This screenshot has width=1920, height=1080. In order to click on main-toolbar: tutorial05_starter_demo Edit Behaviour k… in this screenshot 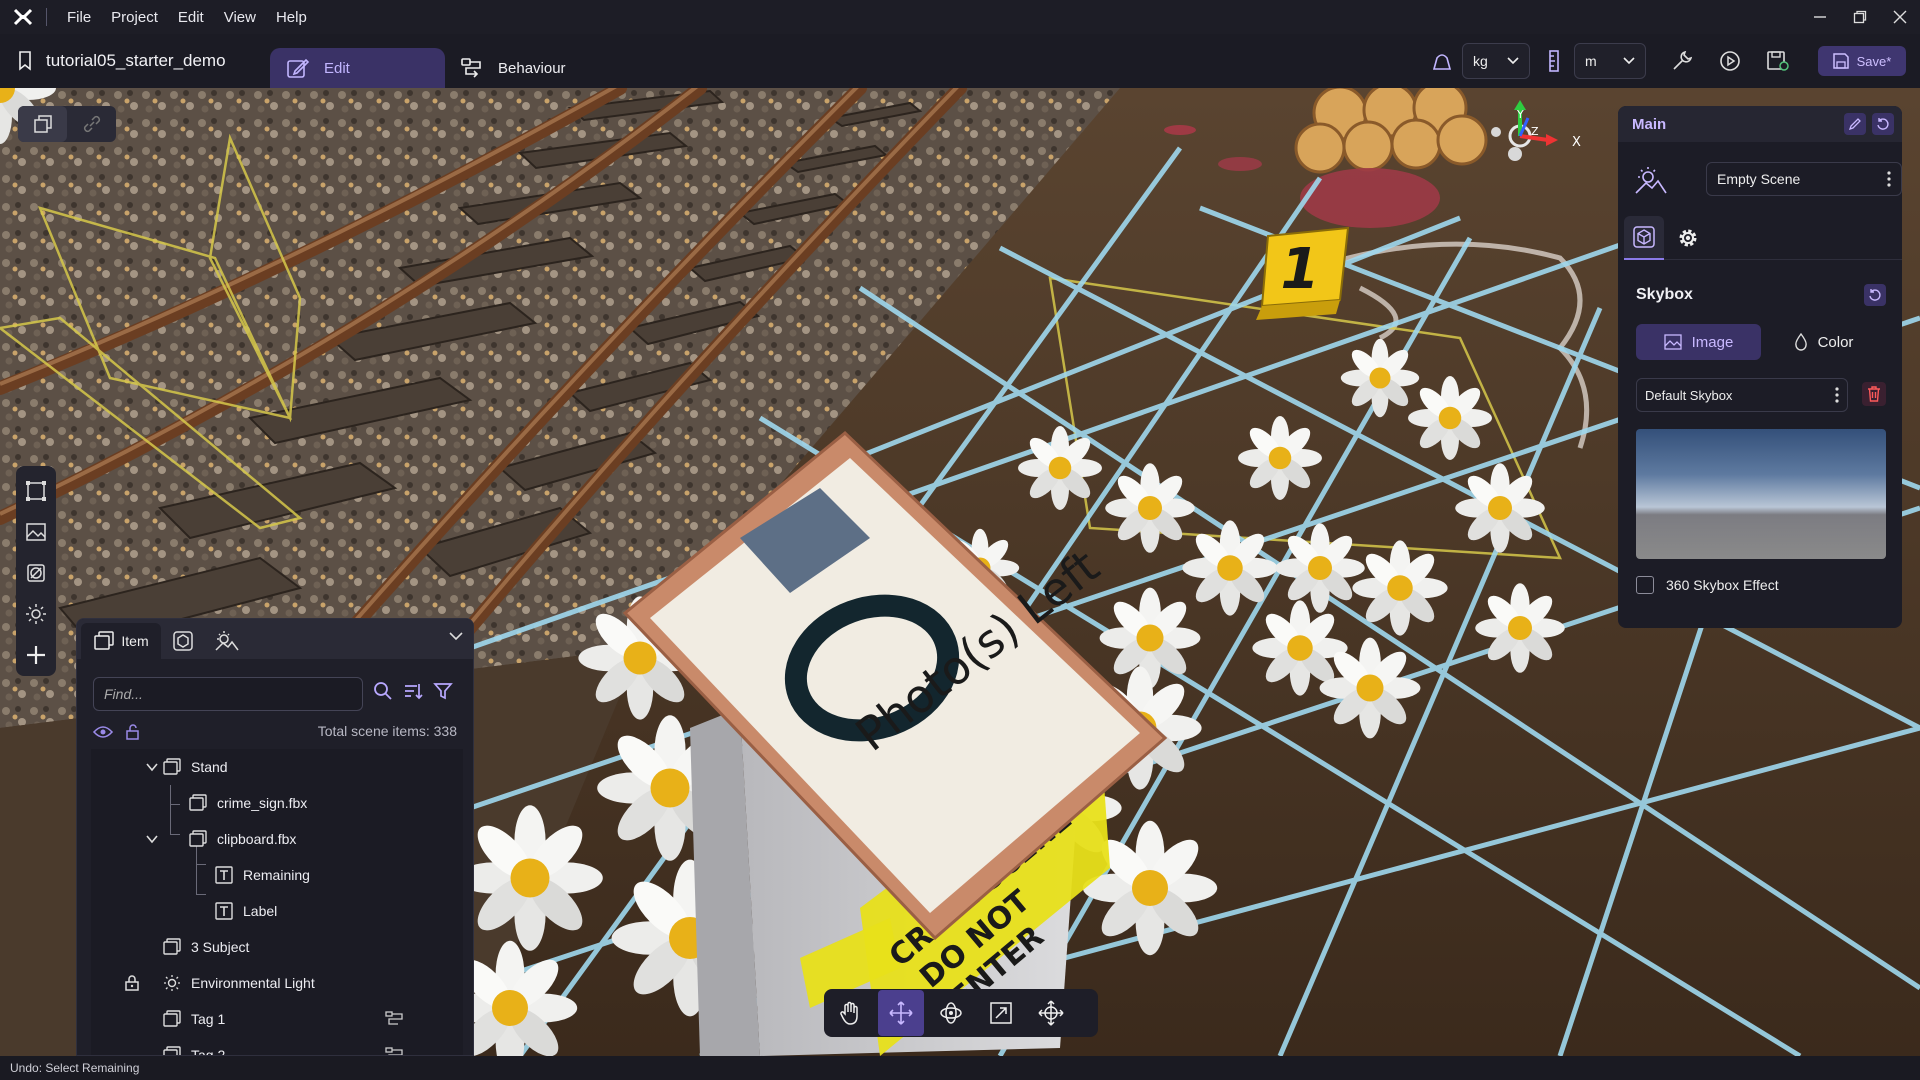, I will do `click(960, 61)`.